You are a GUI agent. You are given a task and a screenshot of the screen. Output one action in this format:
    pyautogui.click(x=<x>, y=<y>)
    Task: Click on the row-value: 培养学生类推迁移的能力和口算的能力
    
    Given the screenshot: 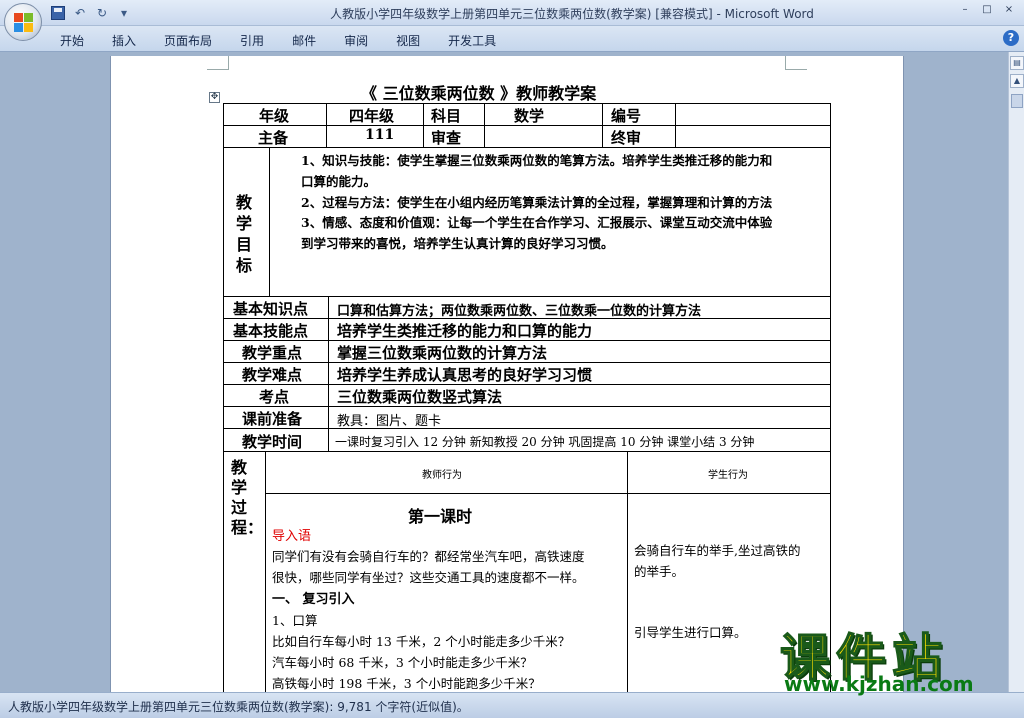 What is the action you would take?
    pyautogui.click(x=465, y=331)
    